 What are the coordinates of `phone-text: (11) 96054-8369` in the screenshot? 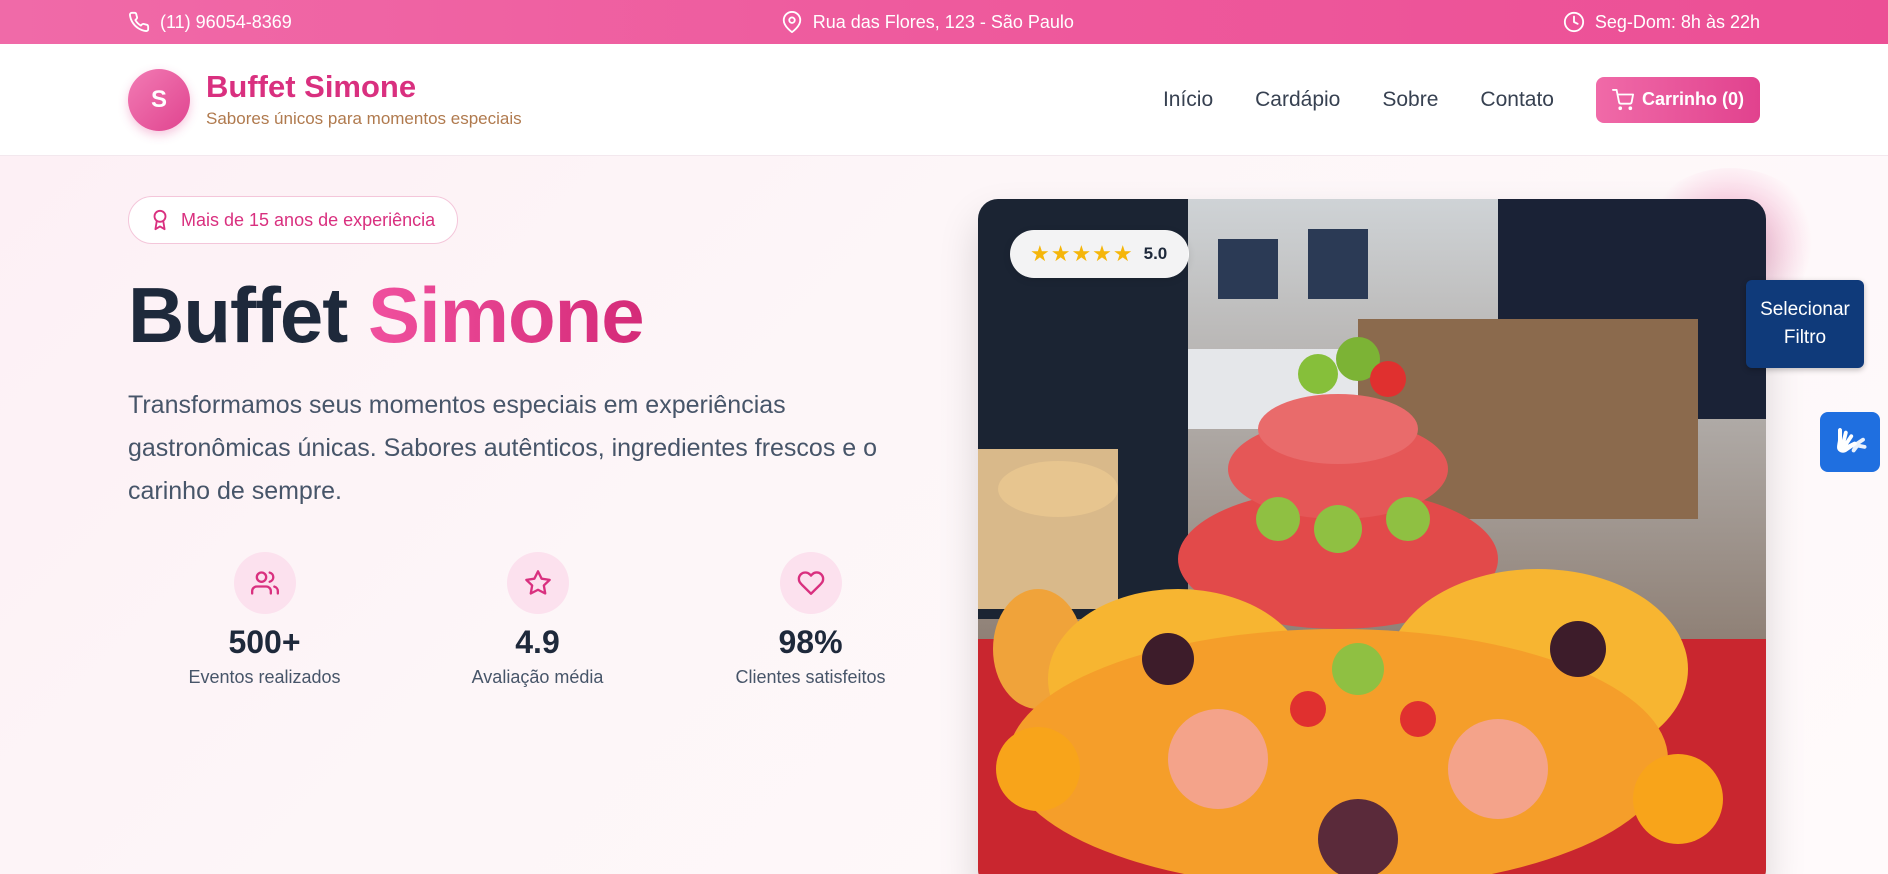 It's located at (226, 21).